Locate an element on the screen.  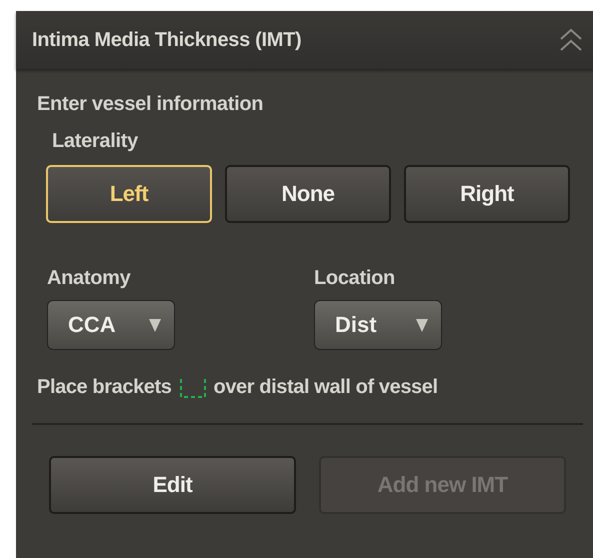
dropdown: CCA is located at coordinates (111, 325).